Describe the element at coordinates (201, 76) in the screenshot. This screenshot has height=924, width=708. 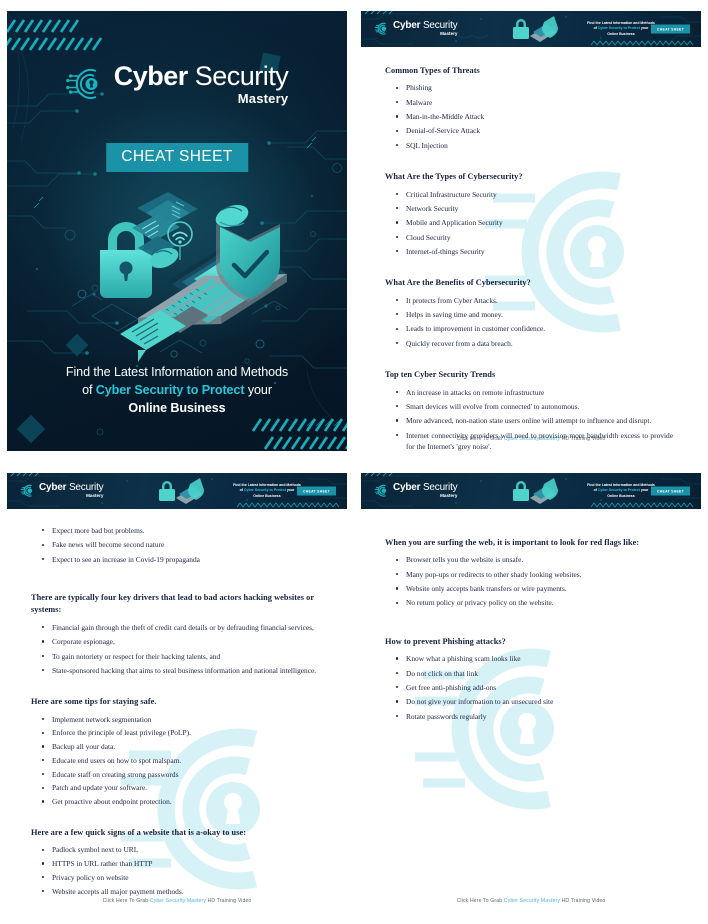
I see `cover-brand-name: Cyber Security` at that location.